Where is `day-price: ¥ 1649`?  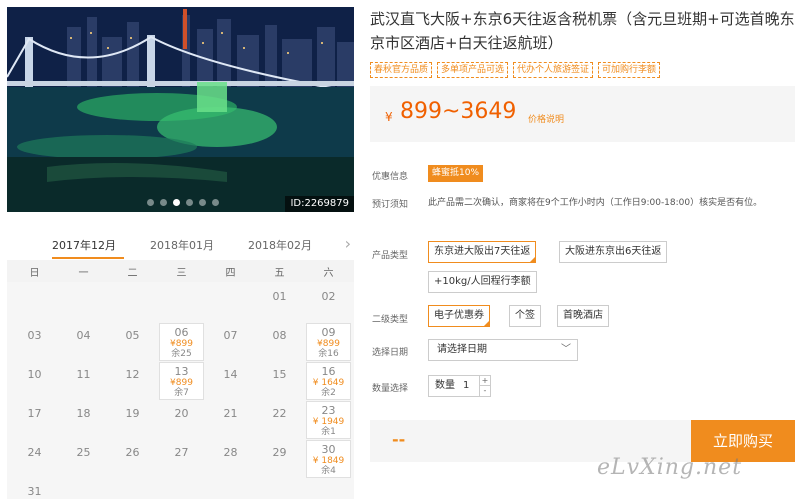 day-price: ¥ 1649 is located at coordinates (328, 383).